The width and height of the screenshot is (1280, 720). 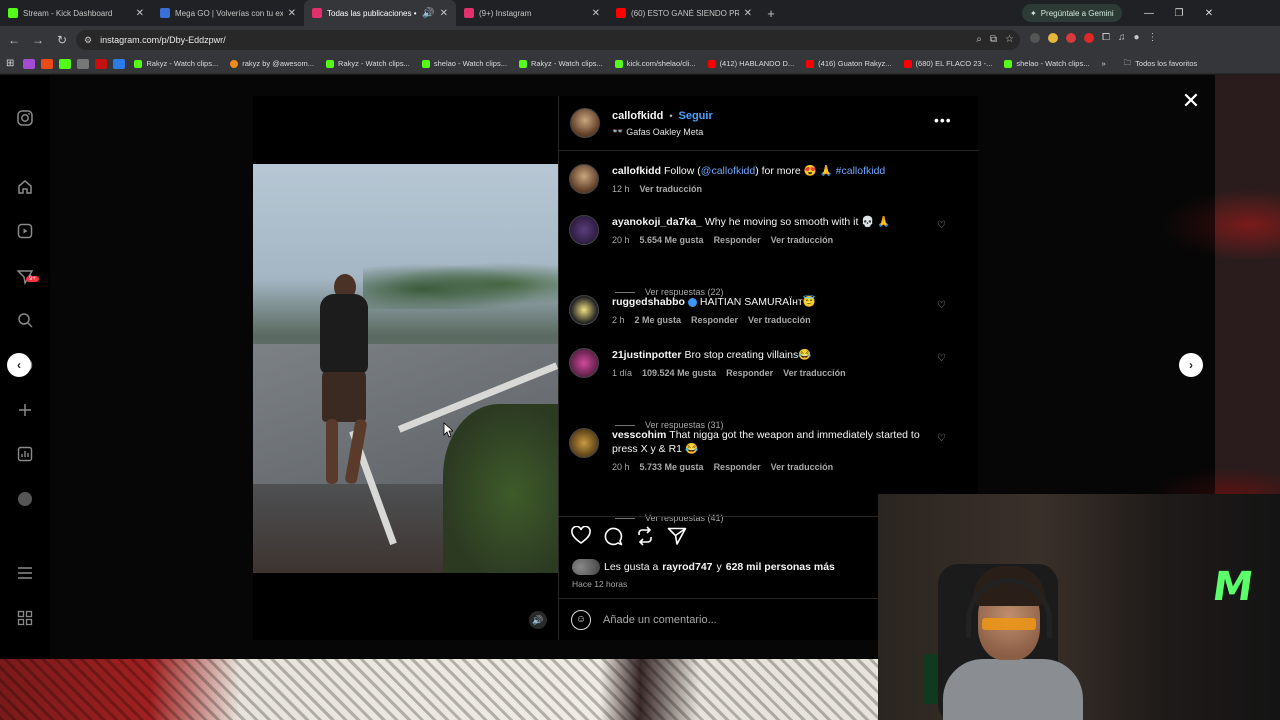 What do you see at coordinates (648, 302) in the screenshot?
I see `comment-username: ruggedshabbo` at bounding box center [648, 302].